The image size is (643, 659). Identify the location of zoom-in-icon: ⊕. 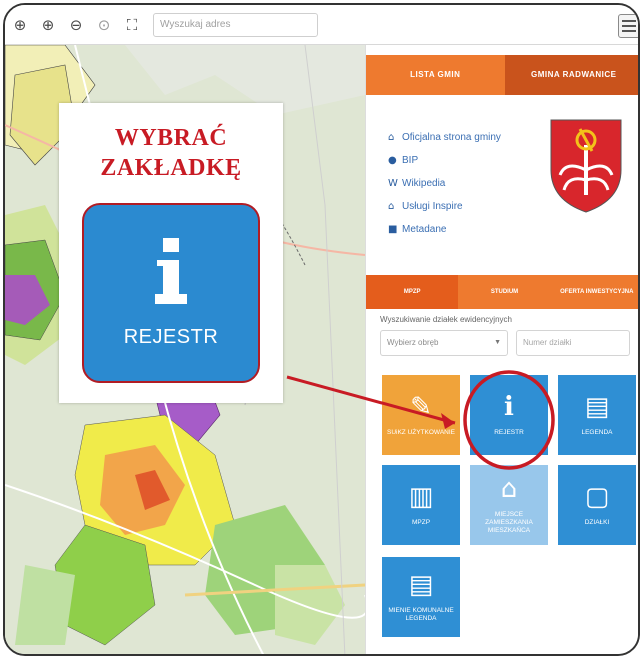
(48, 25).